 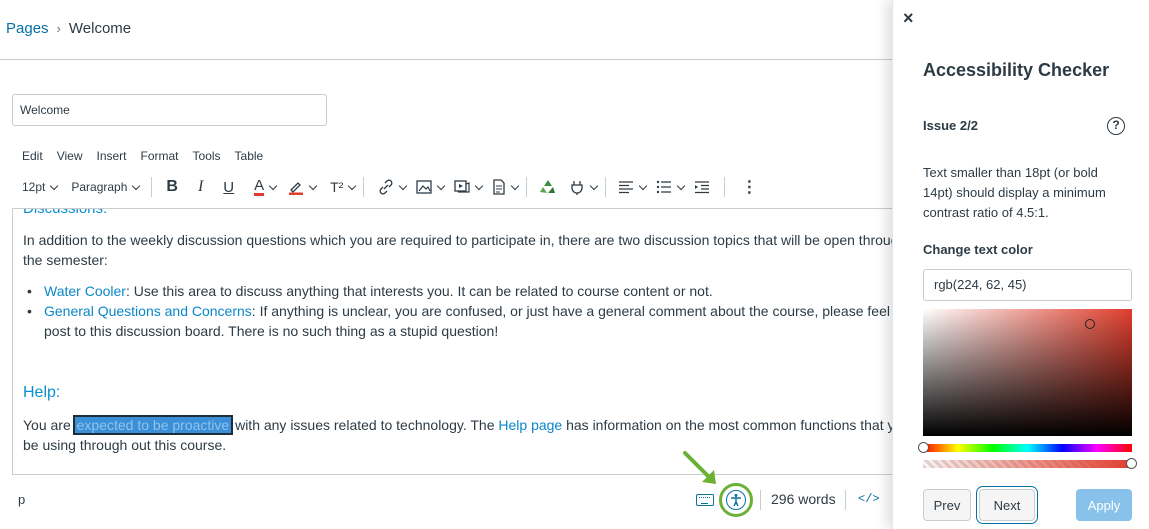 What do you see at coordinates (1030, 463) in the screenshot?
I see `alpha-slider` at bounding box center [1030, 463].